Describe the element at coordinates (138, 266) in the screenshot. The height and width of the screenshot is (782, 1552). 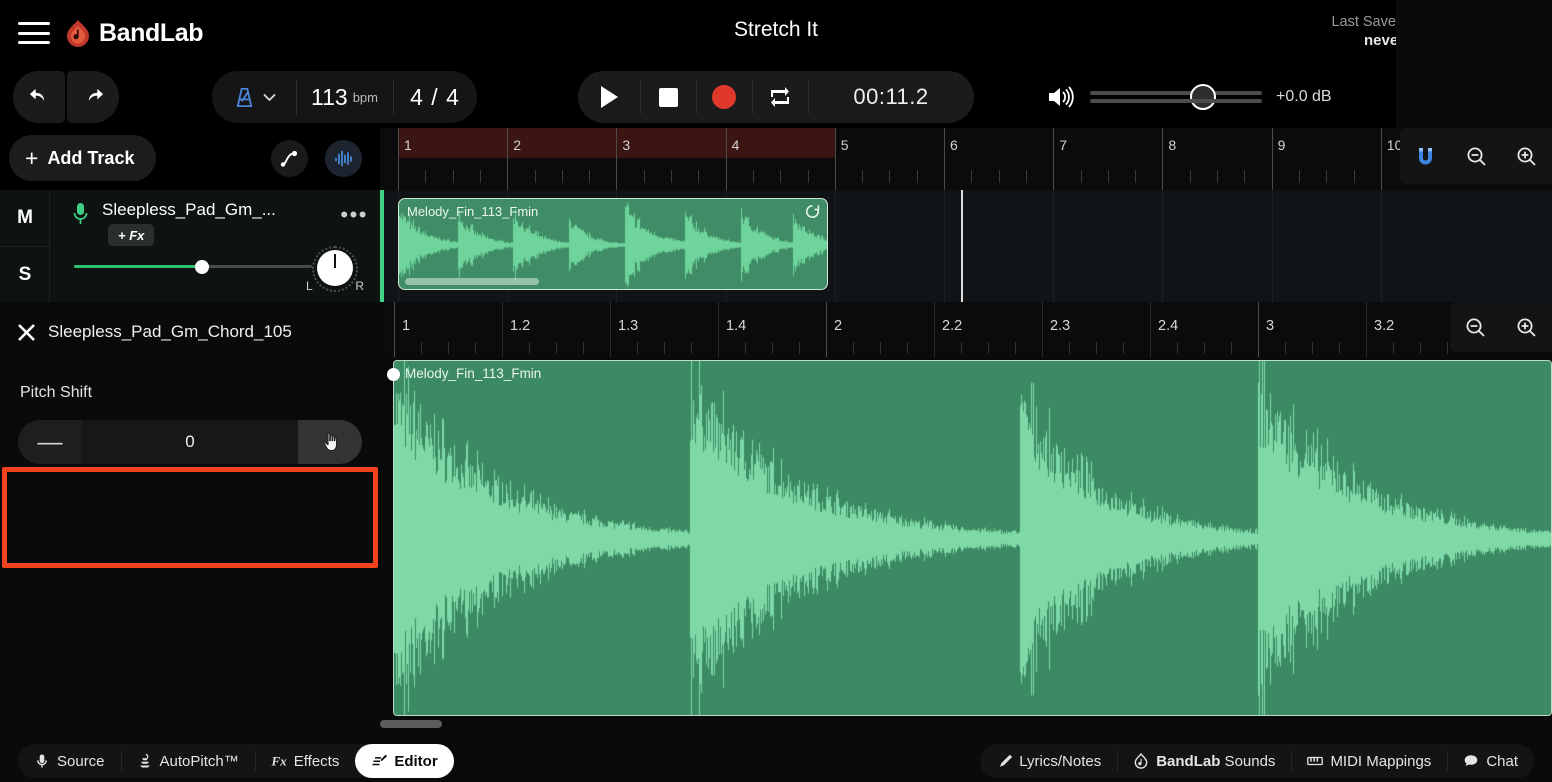
I see `track-volume-fill` at that location.